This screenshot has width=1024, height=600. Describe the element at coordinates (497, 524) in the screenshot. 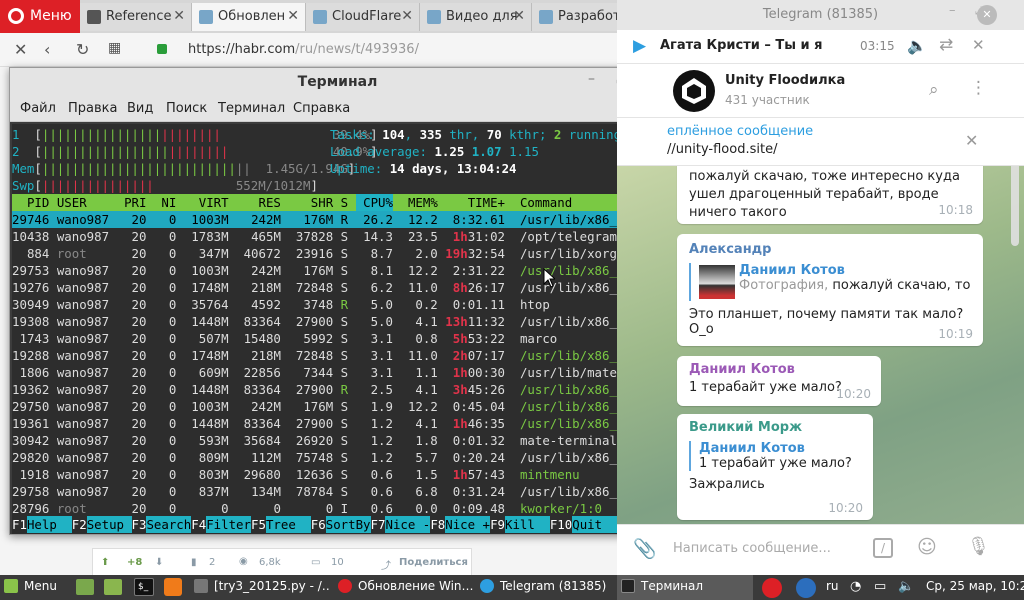

I see `fkey-f9: F9` at that location.